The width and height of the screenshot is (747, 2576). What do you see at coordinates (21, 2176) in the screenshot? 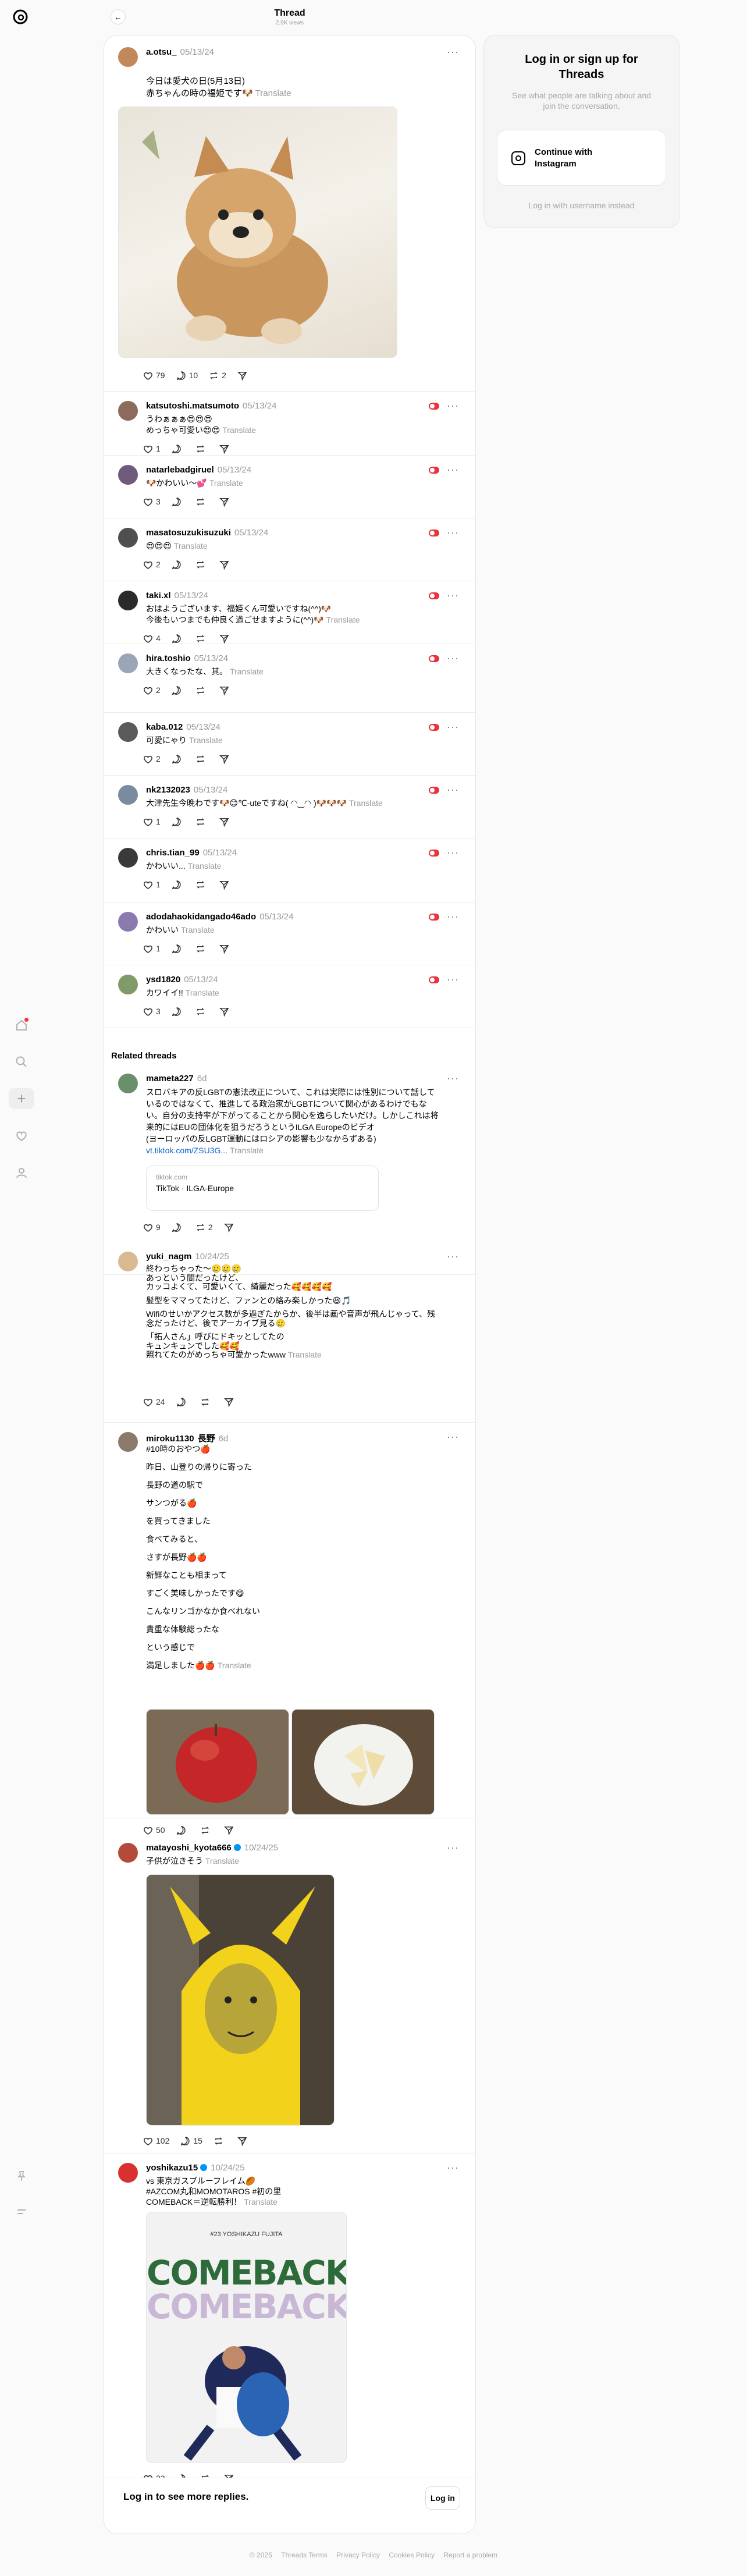
I see `pin-icon` at bounding box center [21, 2176].